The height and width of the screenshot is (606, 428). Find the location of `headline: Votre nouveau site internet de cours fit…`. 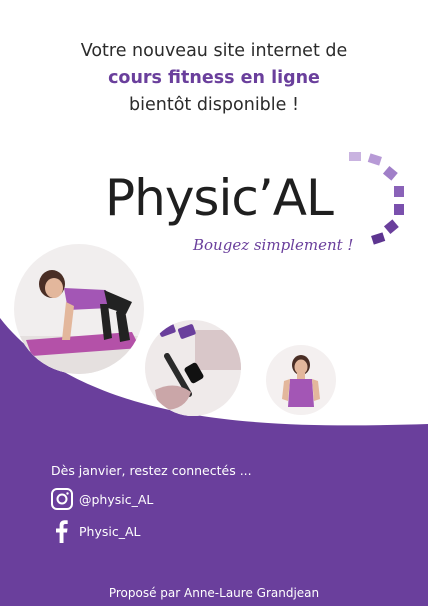

headline: Votre nouveau site internet de cours fit… is located at coordinates (214, 78).